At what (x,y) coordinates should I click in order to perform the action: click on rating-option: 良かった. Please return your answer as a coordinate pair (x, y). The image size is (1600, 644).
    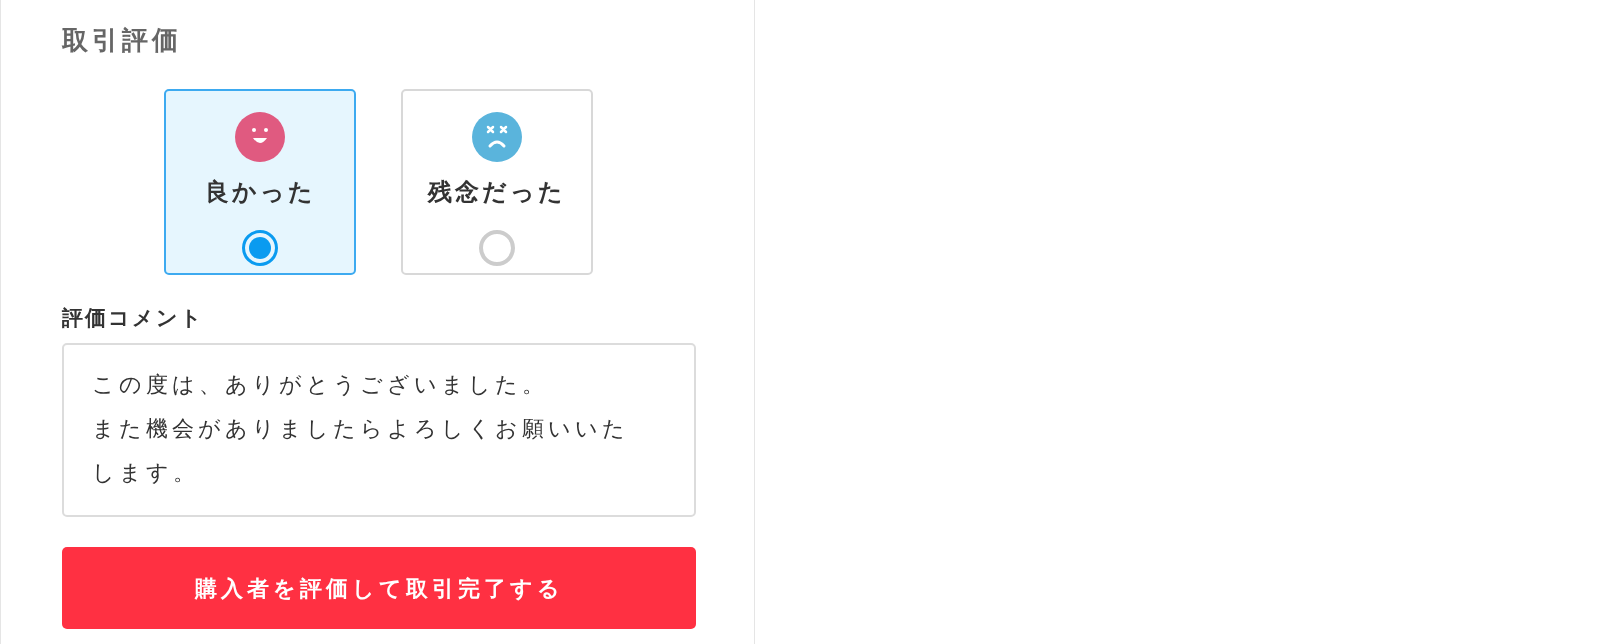
    Looking at the image, I should click on (260, 182).